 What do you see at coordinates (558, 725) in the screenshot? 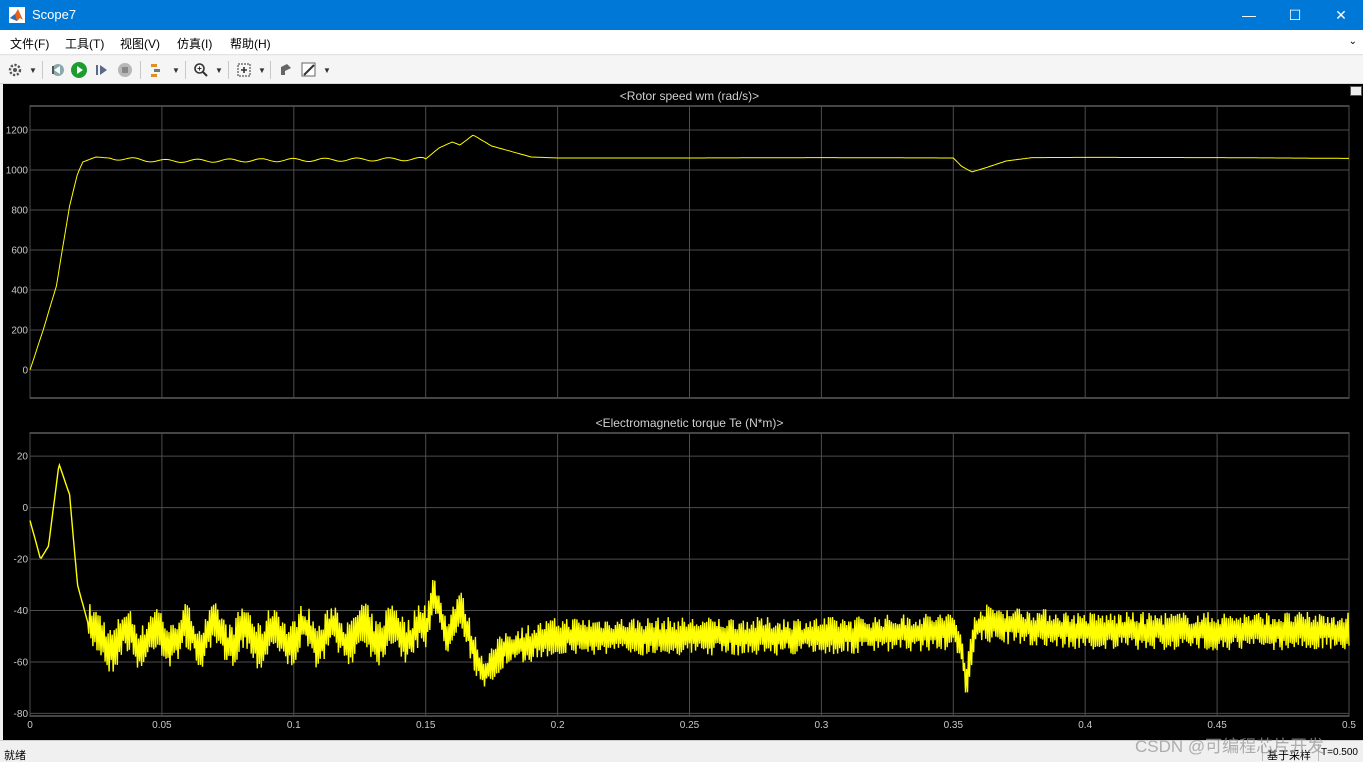
I see `x-tick-label: 0.2` at bounding box center [558, 725].